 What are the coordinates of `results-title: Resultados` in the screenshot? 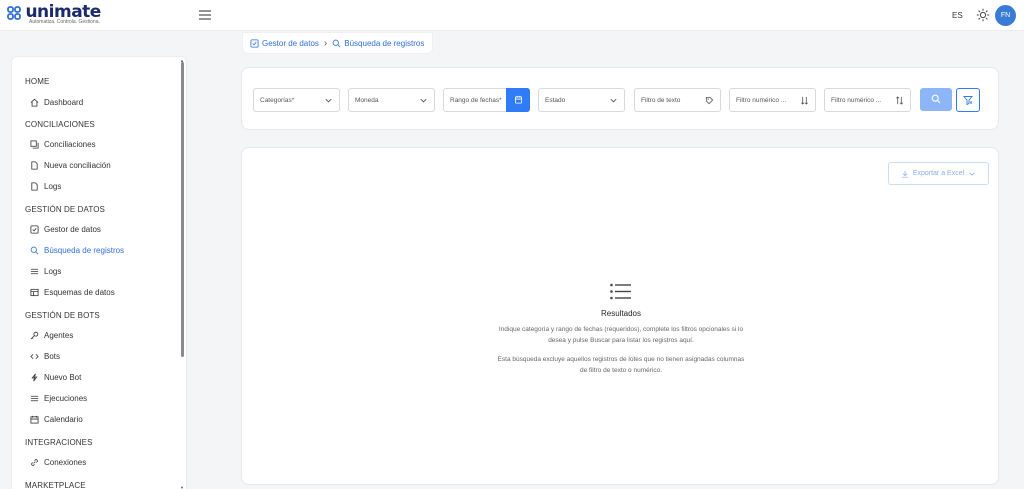 It's located at (621, 313).